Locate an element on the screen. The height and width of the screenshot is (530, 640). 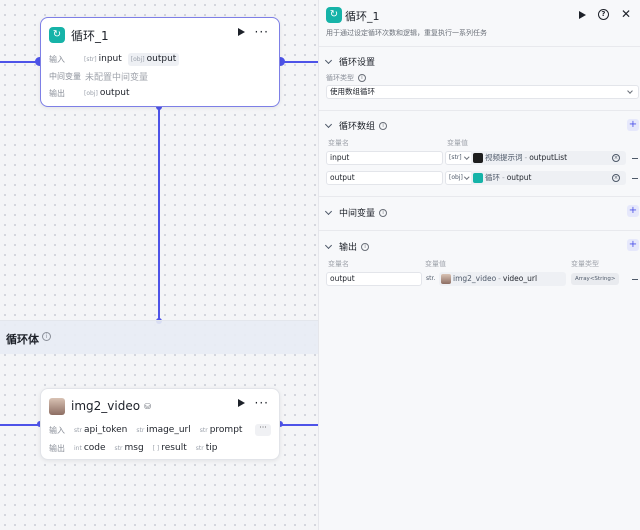
incoming-wire-loop is located at coordinates (20, 62).